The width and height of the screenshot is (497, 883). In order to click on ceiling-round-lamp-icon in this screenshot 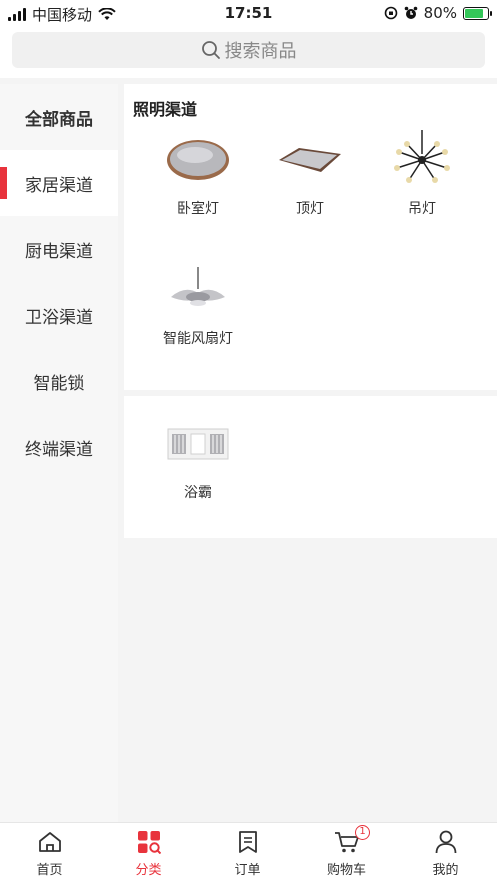, I will do `click(198, 160)`.